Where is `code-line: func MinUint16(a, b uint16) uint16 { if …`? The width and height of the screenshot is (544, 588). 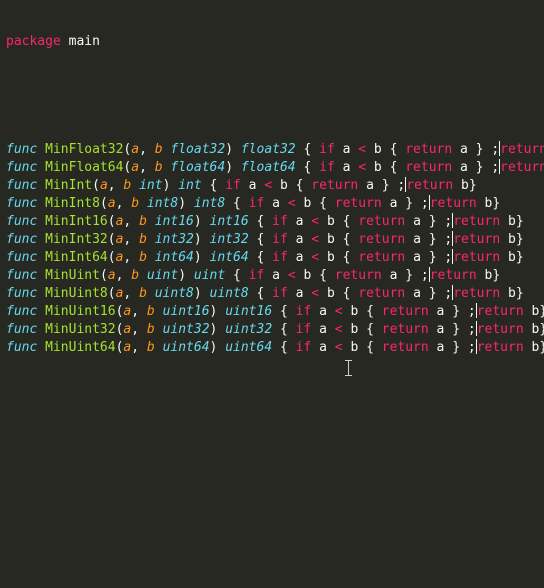 code-line: func MinUint16(a, b uint16) uint16 { if … is located at coordinates (275, 312).